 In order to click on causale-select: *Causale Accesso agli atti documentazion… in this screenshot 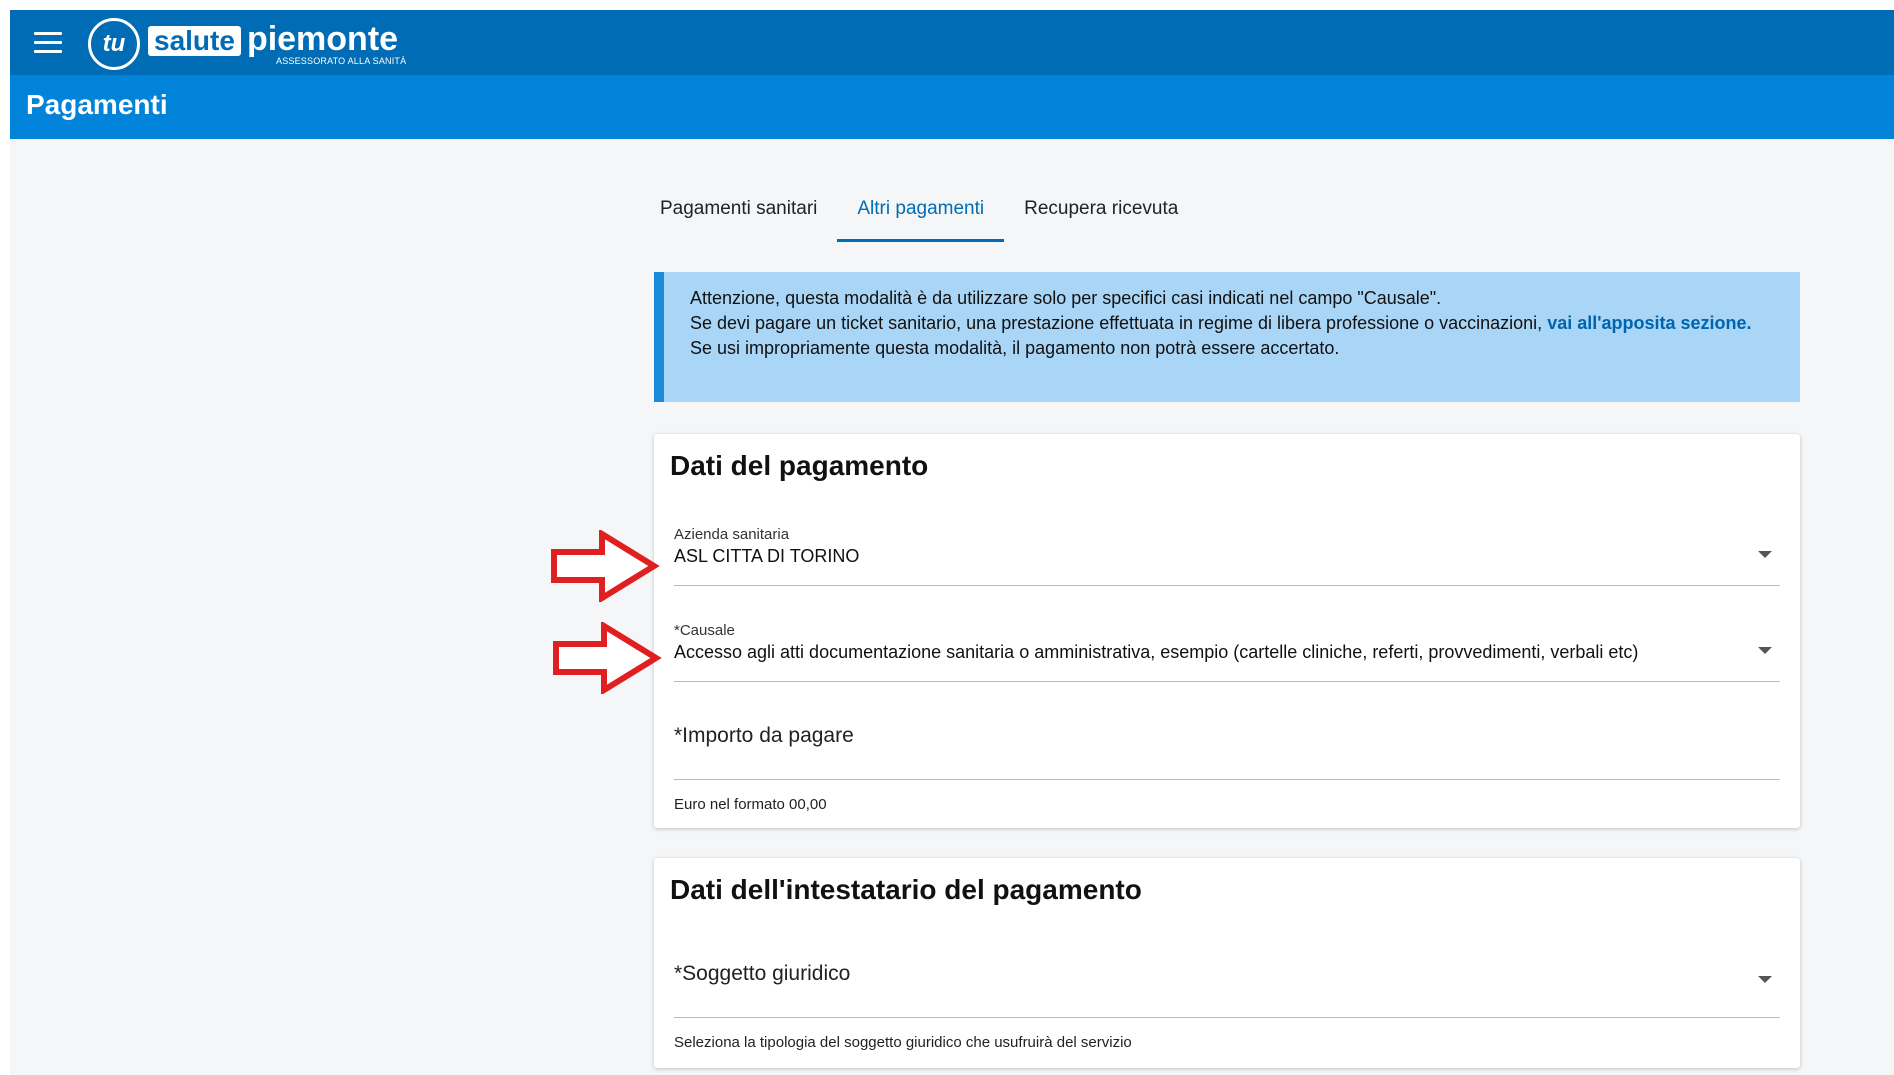, I will do `click(1227, 652)`.